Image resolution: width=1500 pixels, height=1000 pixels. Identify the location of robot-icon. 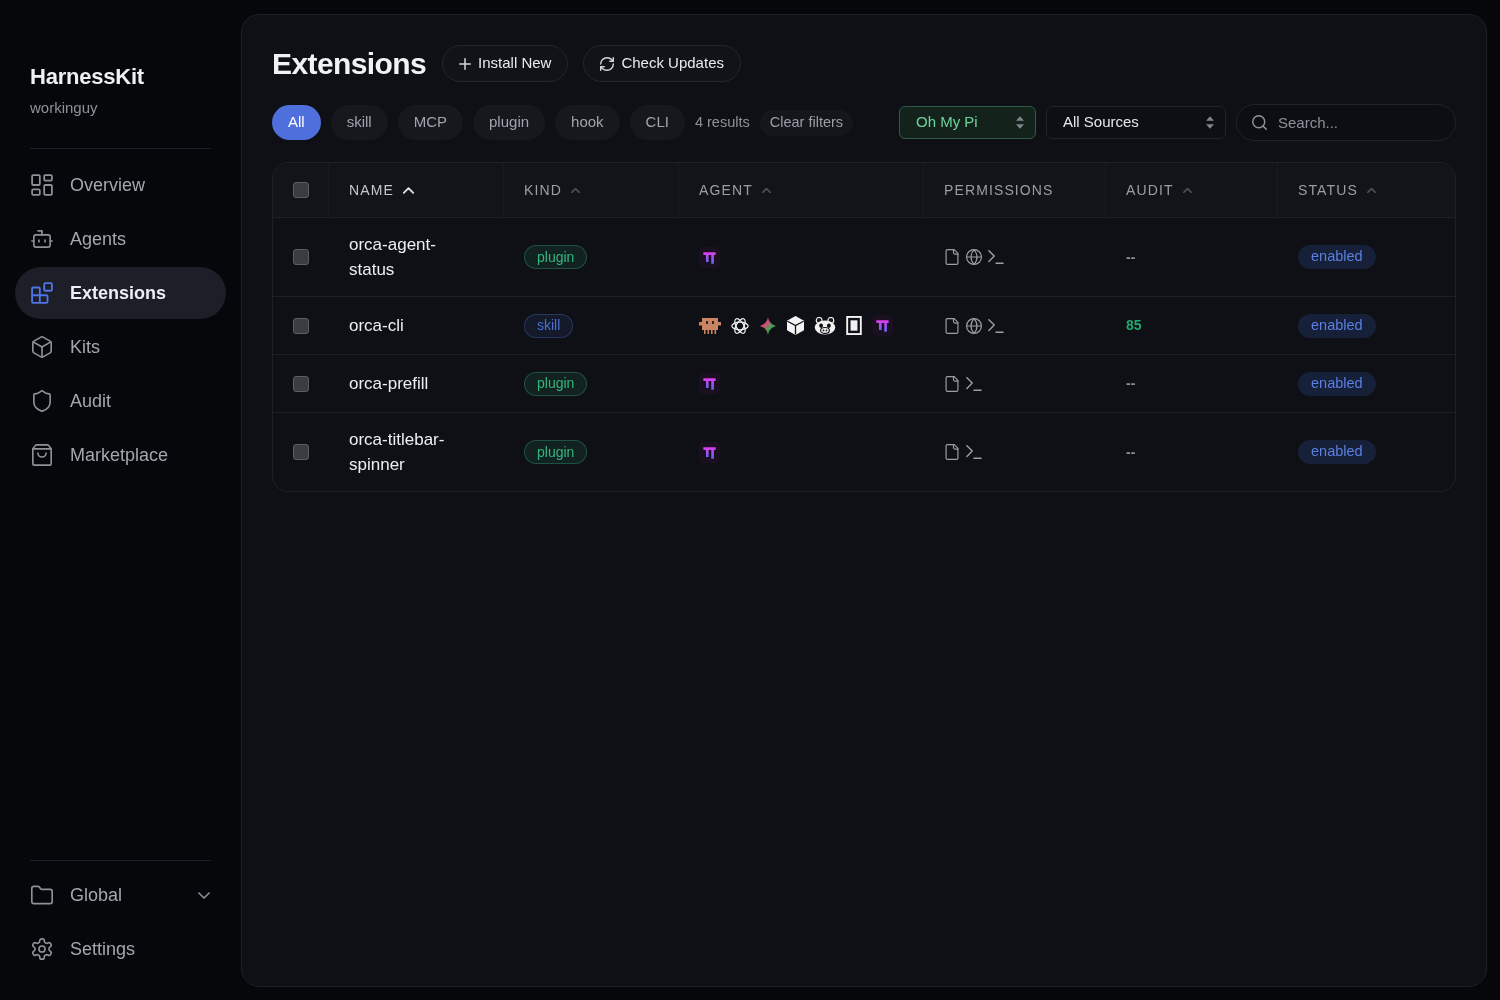
(42, 239).